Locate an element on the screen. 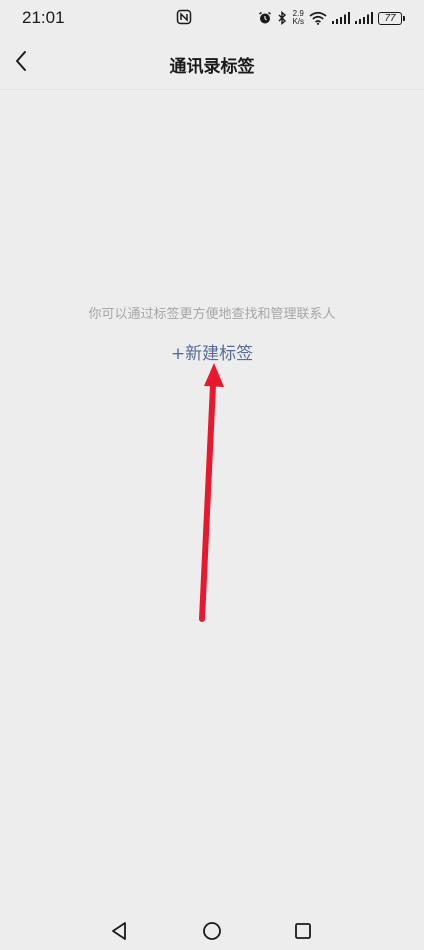  new-tag-button: +新建标签 is located at coordinates (212, 351).